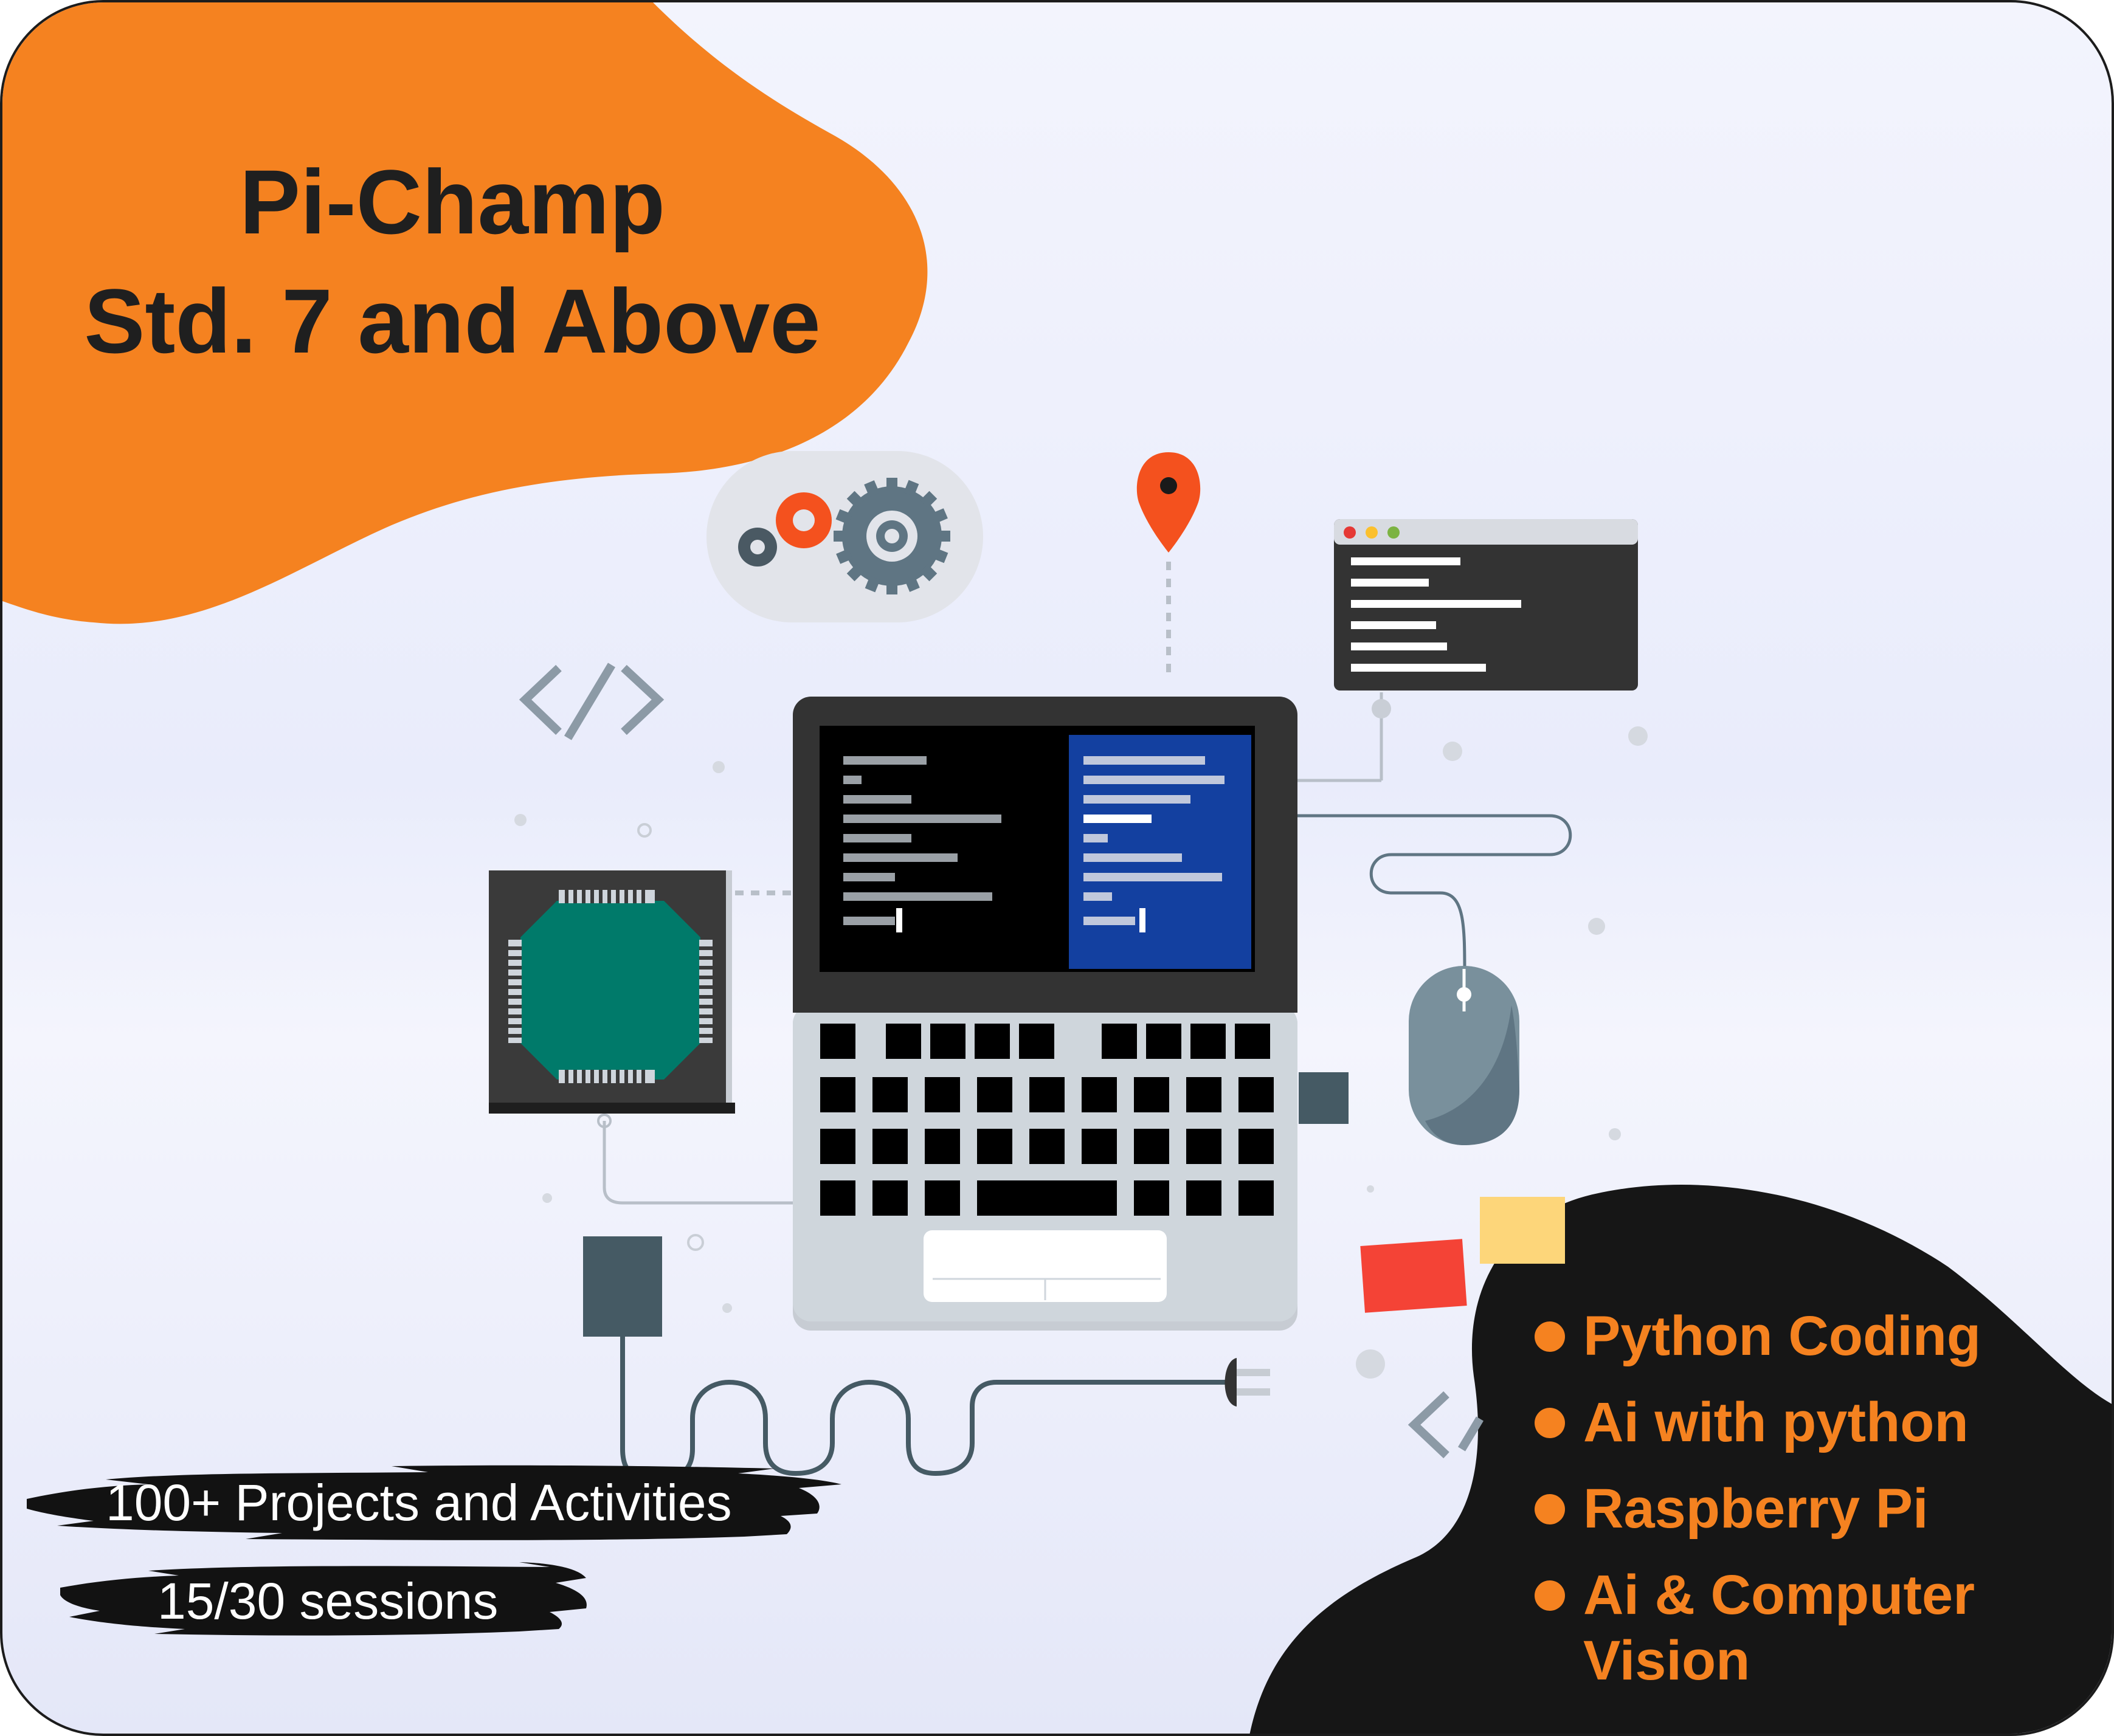  I want to click on location-pin-icon, so click(1168, 566).